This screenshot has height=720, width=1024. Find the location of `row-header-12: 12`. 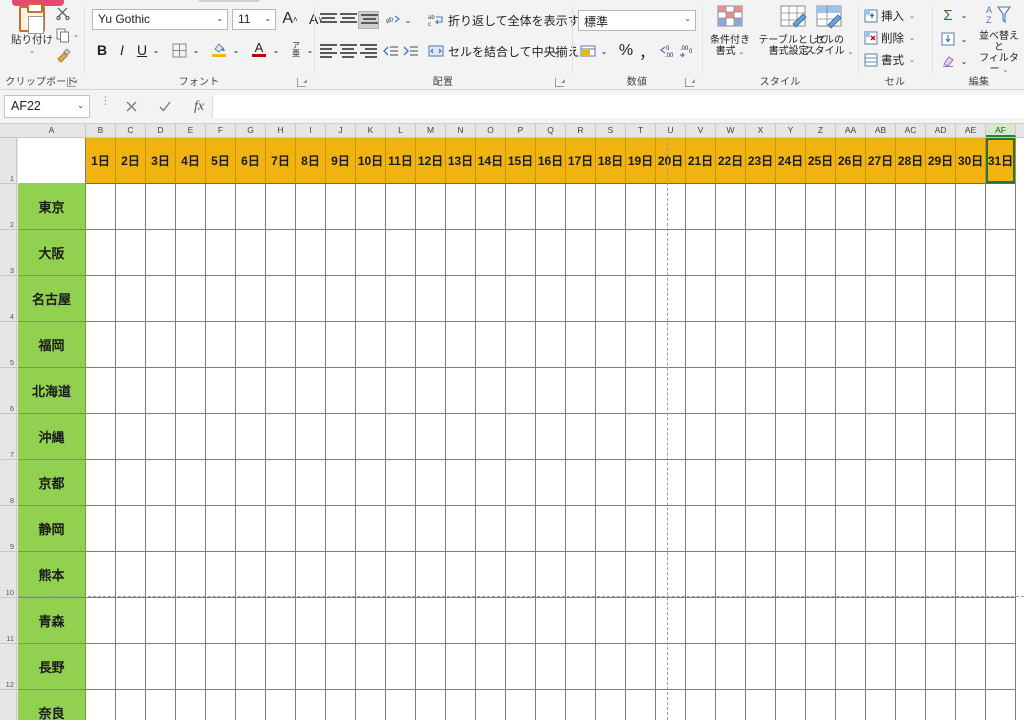

row-header-12: 12 is located at coordinates (8, 667).